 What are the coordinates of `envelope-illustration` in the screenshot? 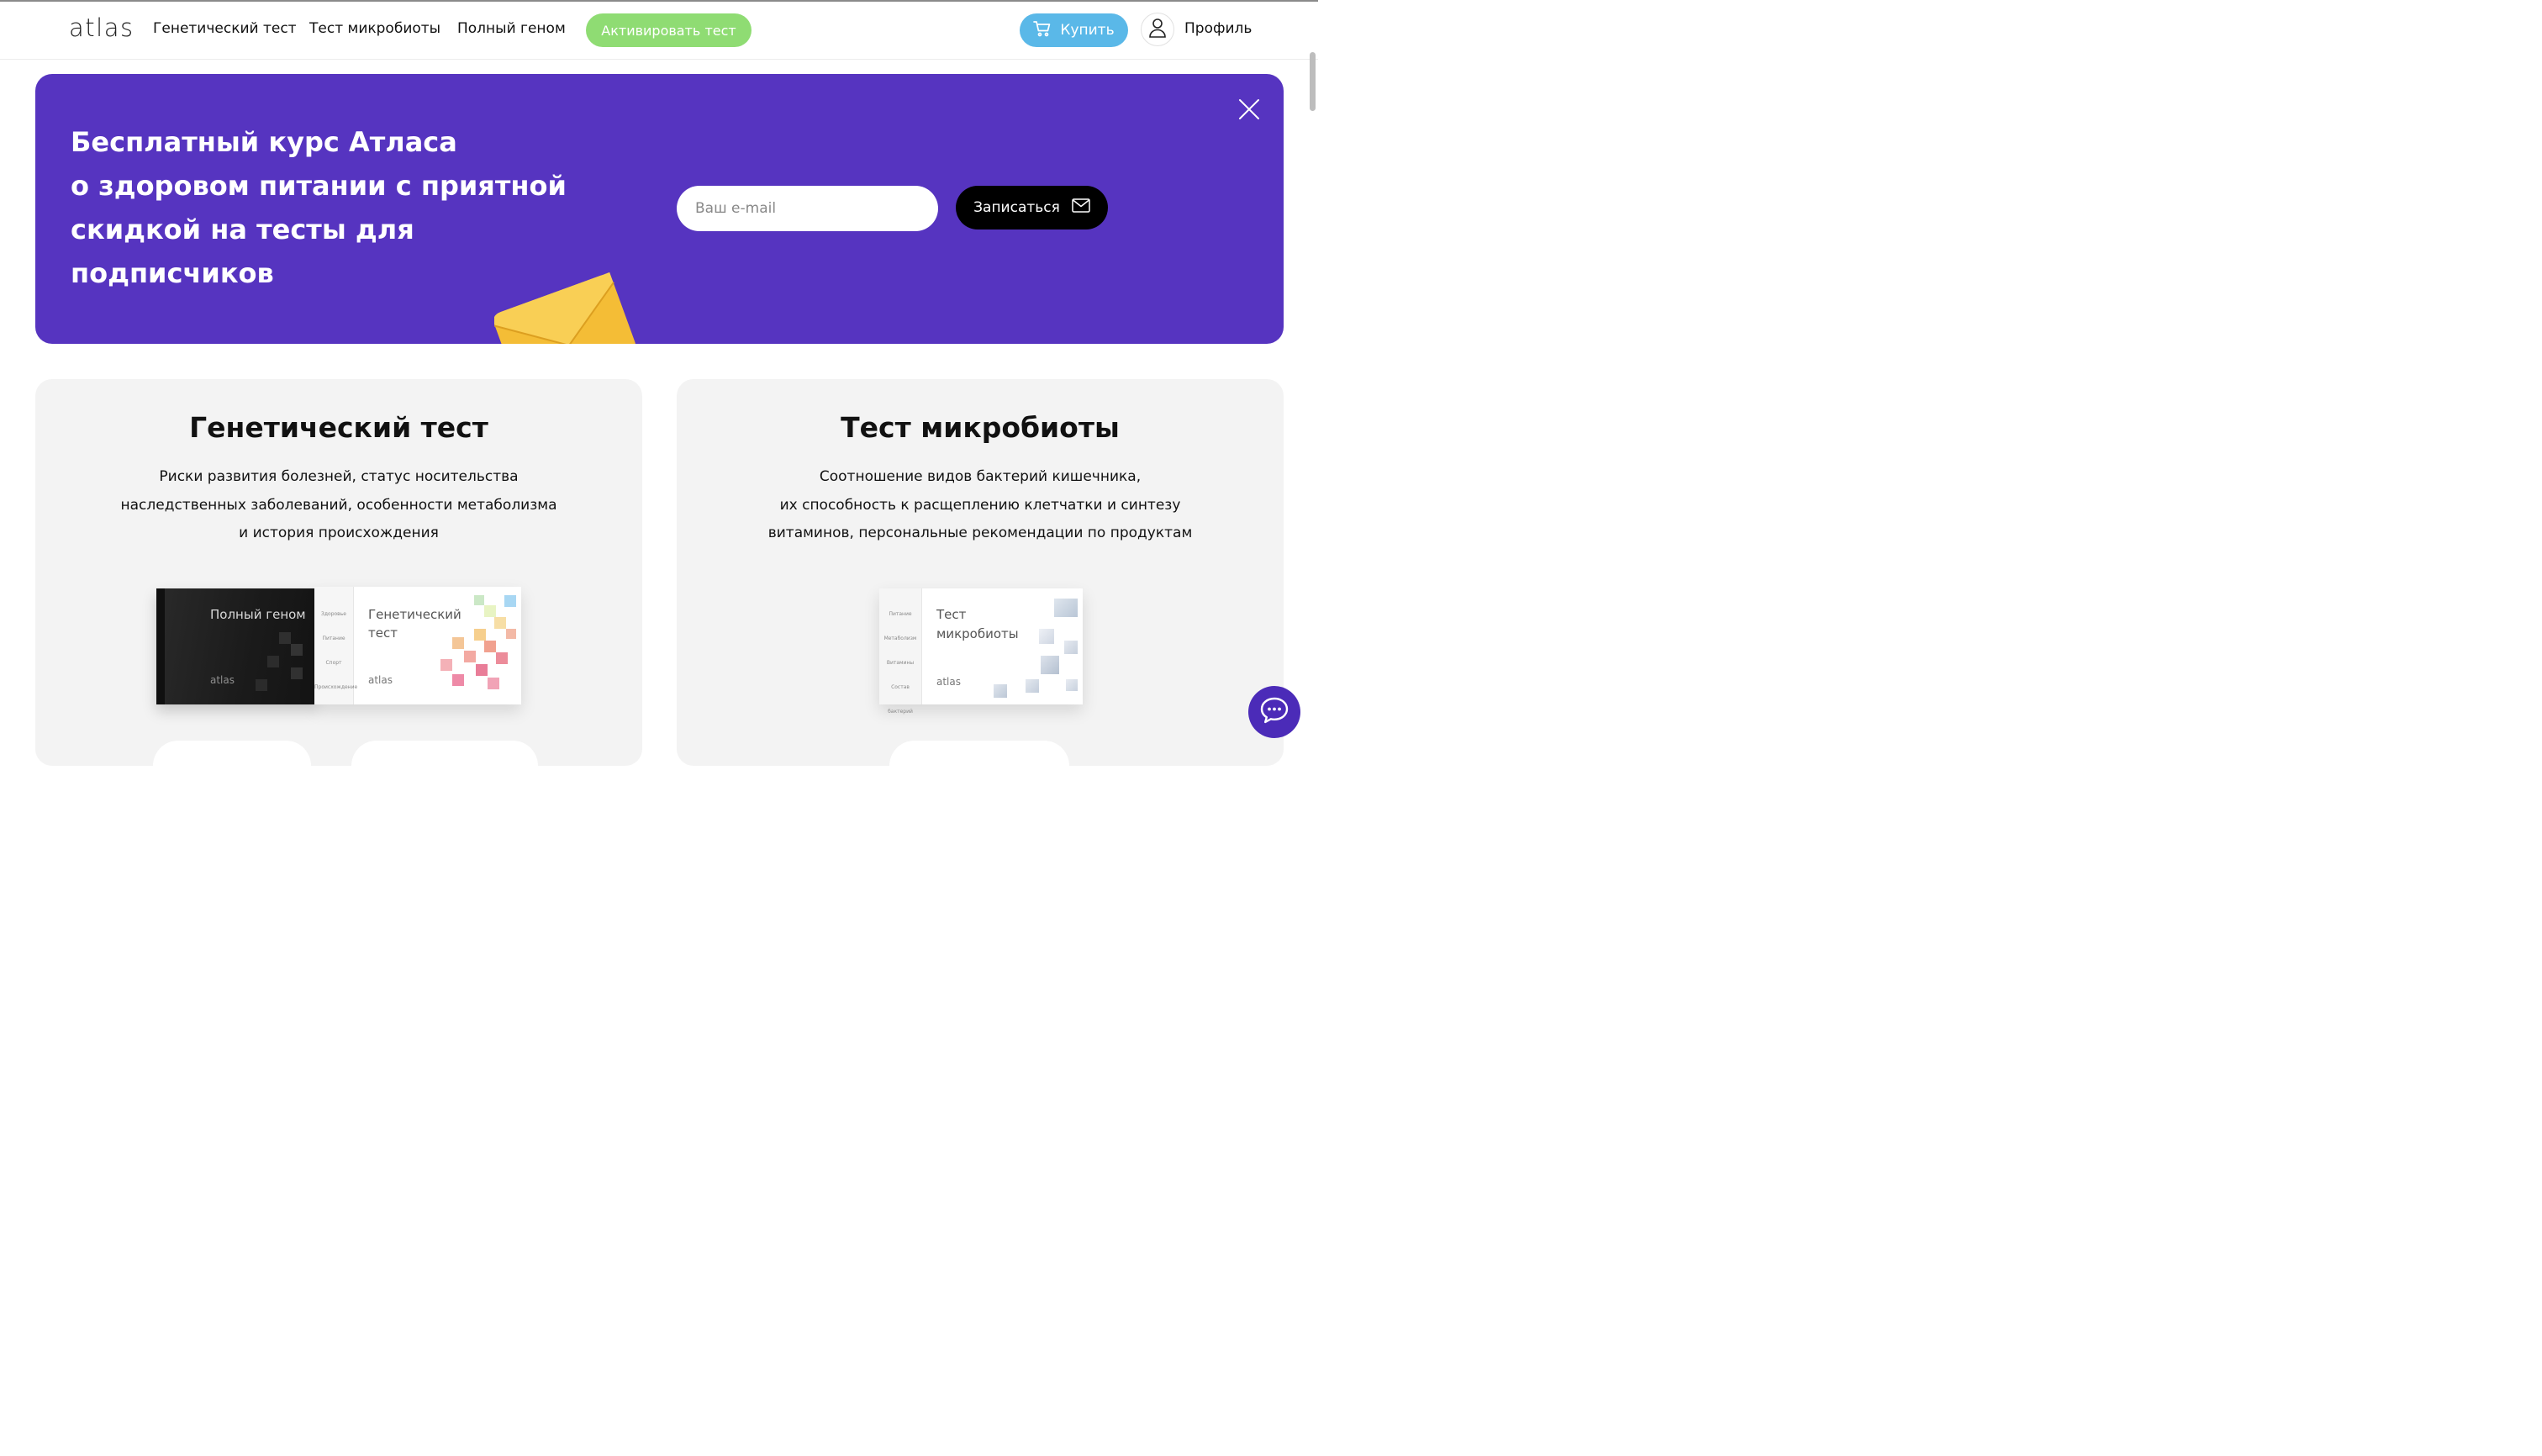 It's located at (565, 308).